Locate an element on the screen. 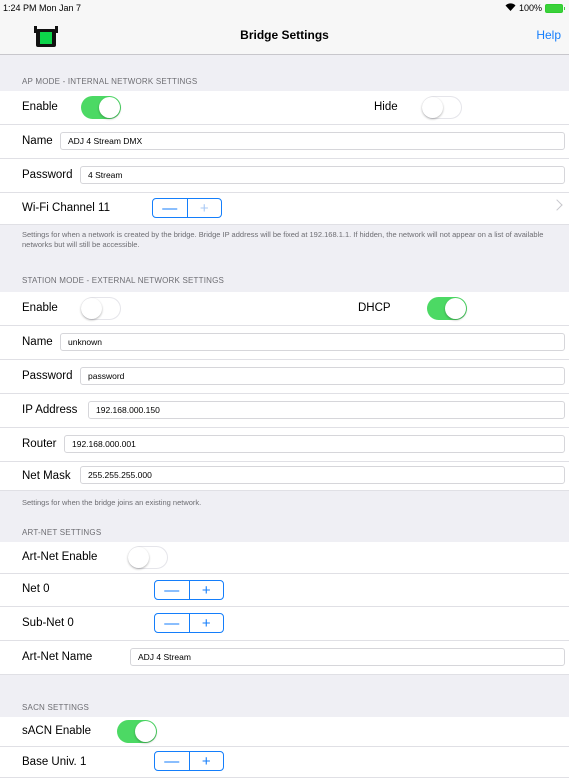  sacn-header-text: SACN SETTINGS is located at coordinates (56, 707).